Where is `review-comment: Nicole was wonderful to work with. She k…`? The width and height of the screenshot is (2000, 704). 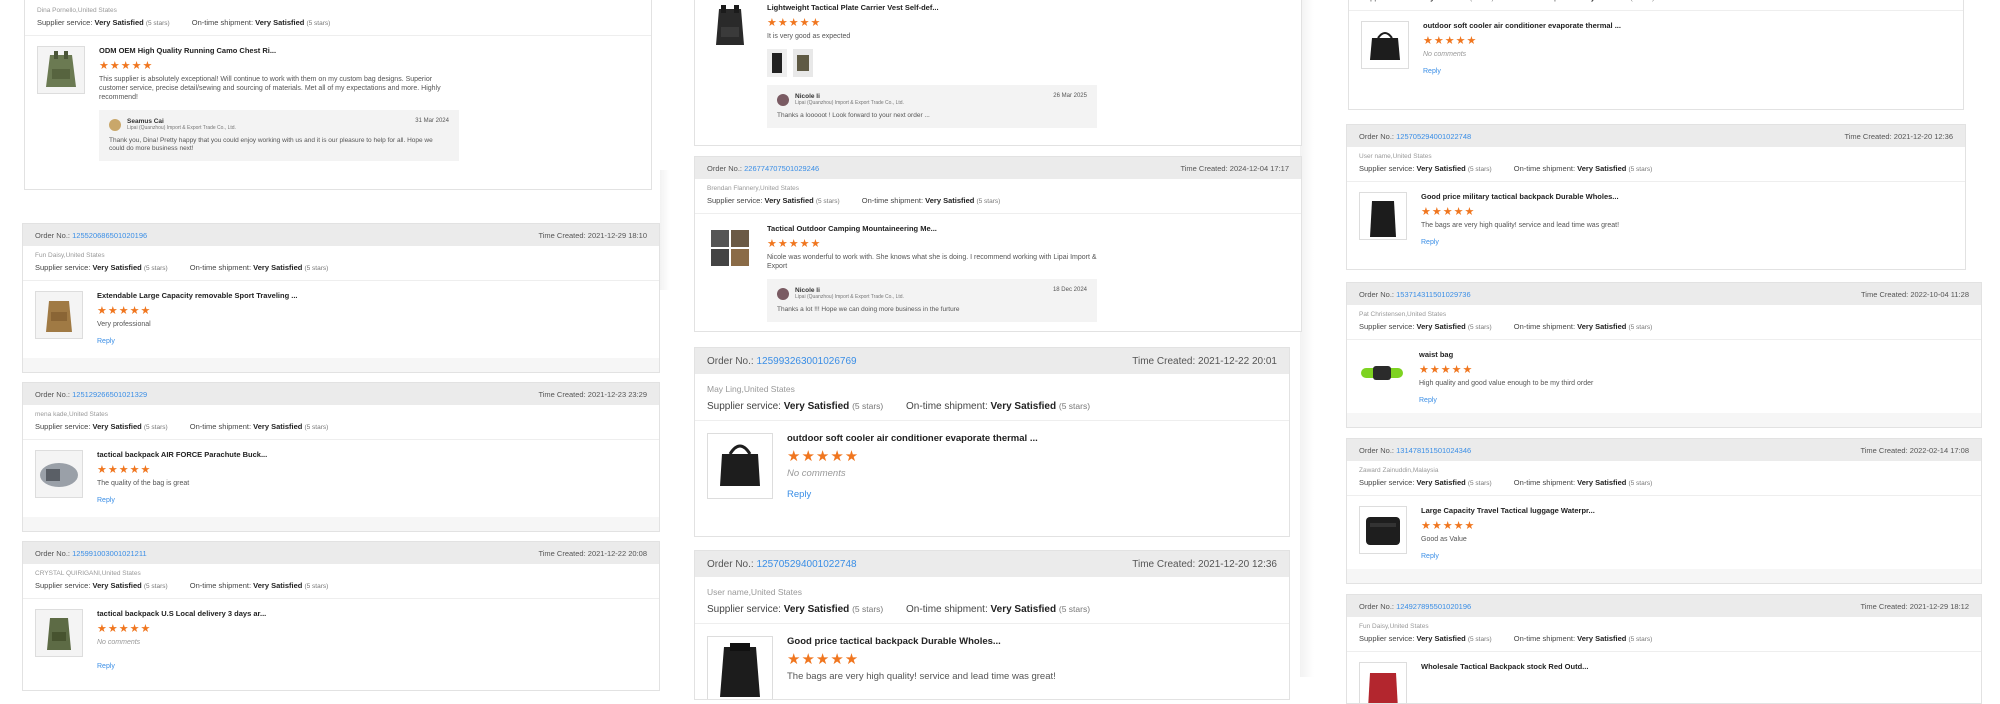
review-comment: Nicole was wonderful to work with. She k… is located at coordinates (932, 262).